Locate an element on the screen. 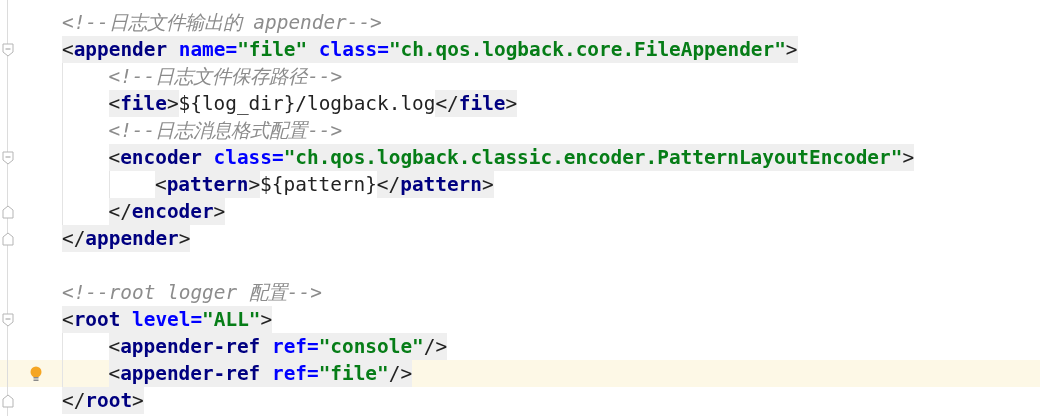 The image size is (1040, 416). code-comment: <!--root logger 配置--> is located at coordinates (192, 292).